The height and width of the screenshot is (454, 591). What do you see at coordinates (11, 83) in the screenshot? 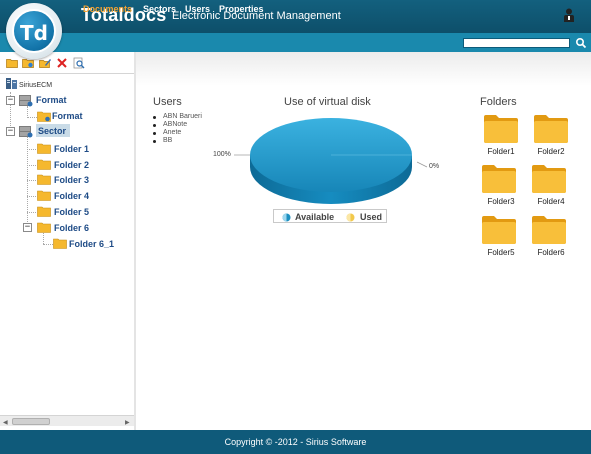
I see `server-icon` at bounding box center [11, 83].